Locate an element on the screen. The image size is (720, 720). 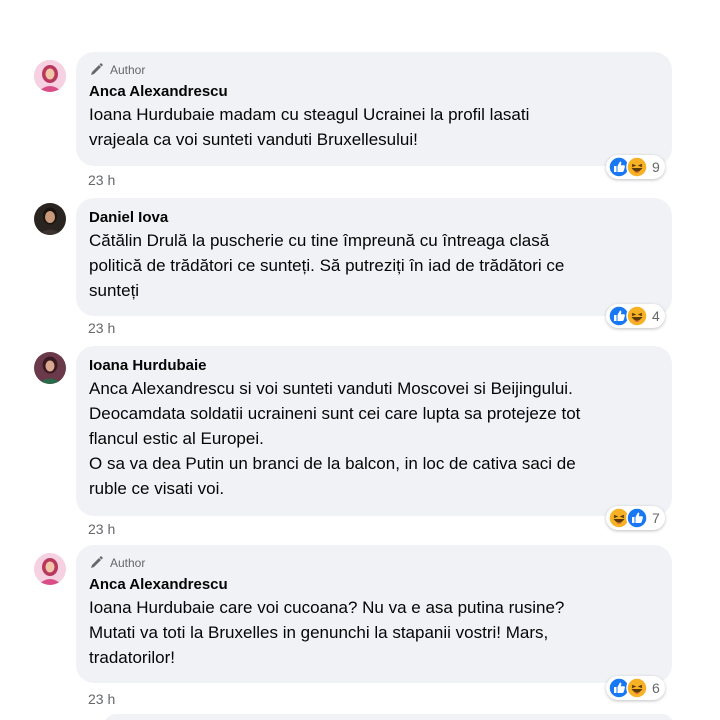
next-comment-bubble-edge is located at coordinates (389, 717).